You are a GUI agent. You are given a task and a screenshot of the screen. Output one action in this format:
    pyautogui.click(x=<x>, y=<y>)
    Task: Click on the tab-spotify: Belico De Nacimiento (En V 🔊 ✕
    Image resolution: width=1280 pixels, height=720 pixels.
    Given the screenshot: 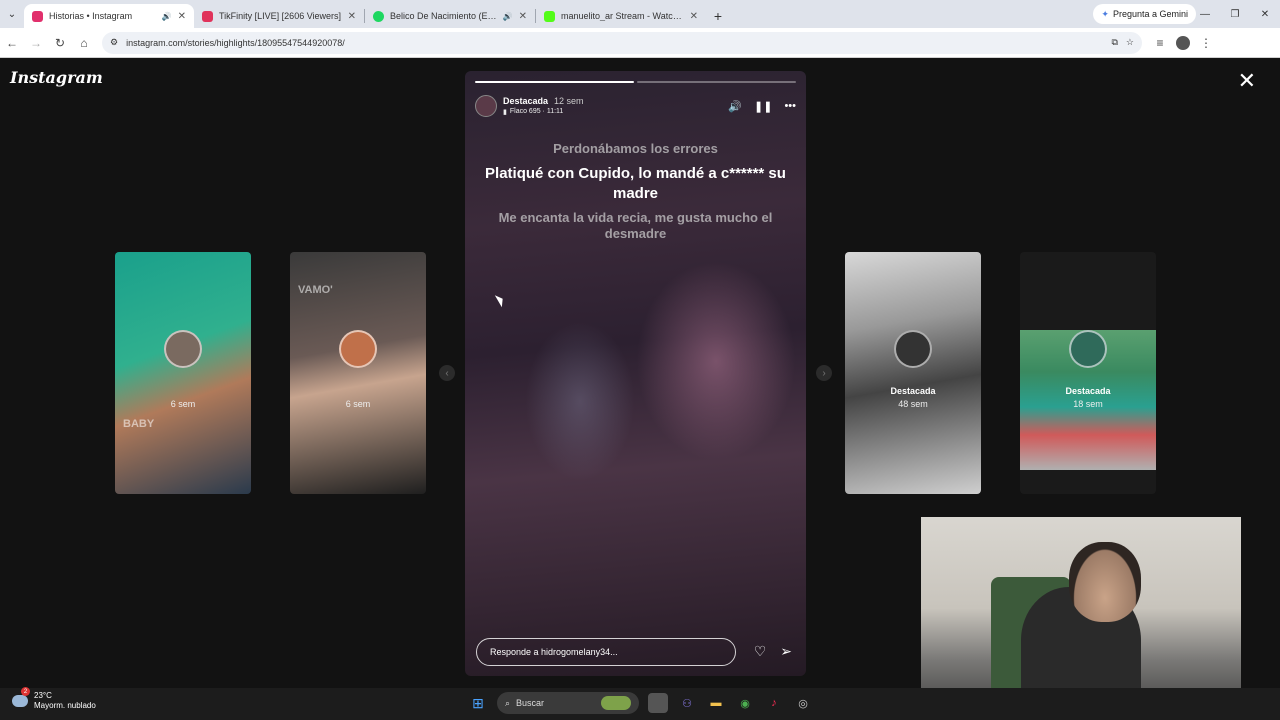 What is the action you would take?
    pyautogui.click(x=450, y=16)
    